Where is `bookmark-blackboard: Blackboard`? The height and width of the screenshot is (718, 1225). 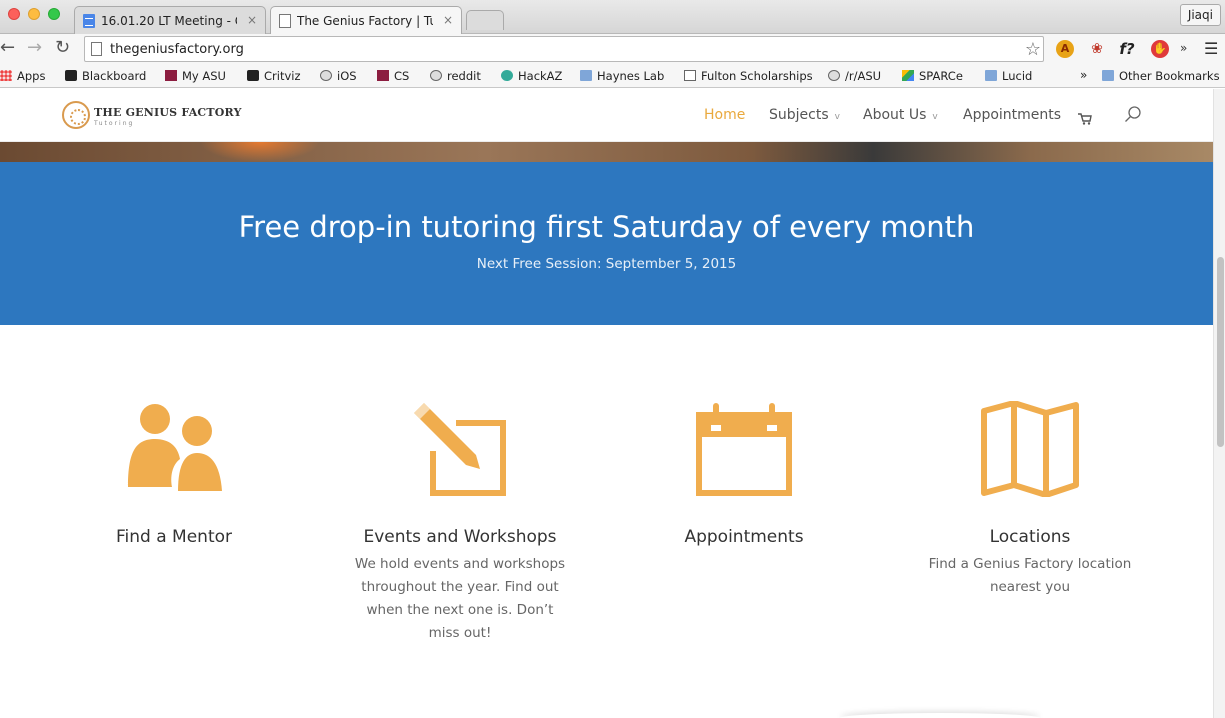
bookmark-blackboard: Blackboard is located at coordinates (105, 76).